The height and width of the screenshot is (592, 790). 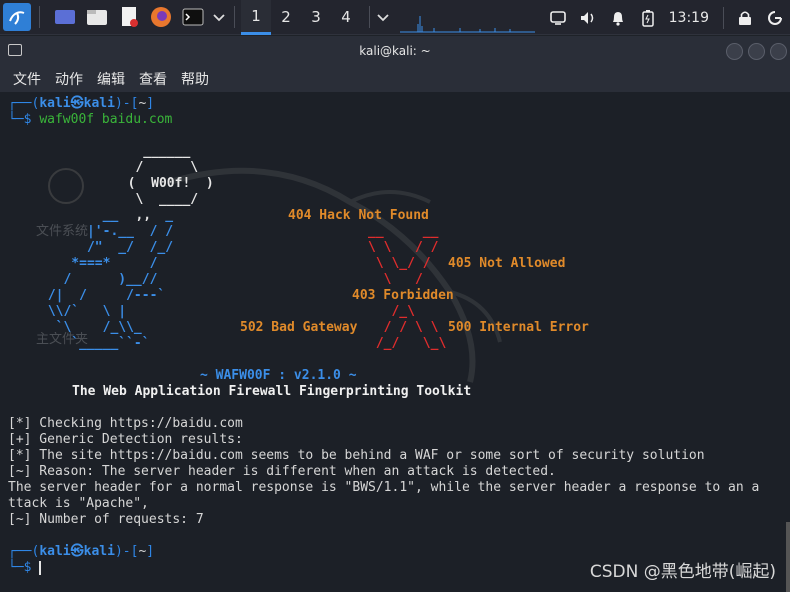 I want to click on command-text: wafw00f baidu.com, so click(x=106, y=119).